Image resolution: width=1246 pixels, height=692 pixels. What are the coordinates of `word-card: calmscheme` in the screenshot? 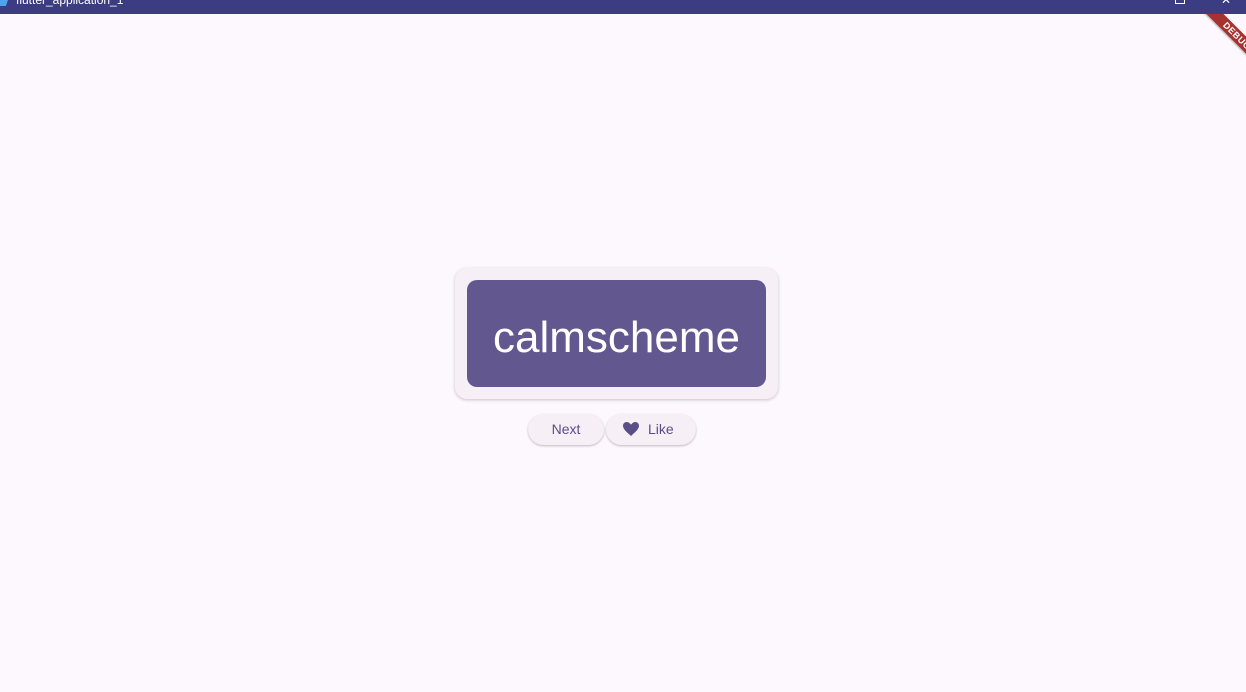 It's located at (616, 333).